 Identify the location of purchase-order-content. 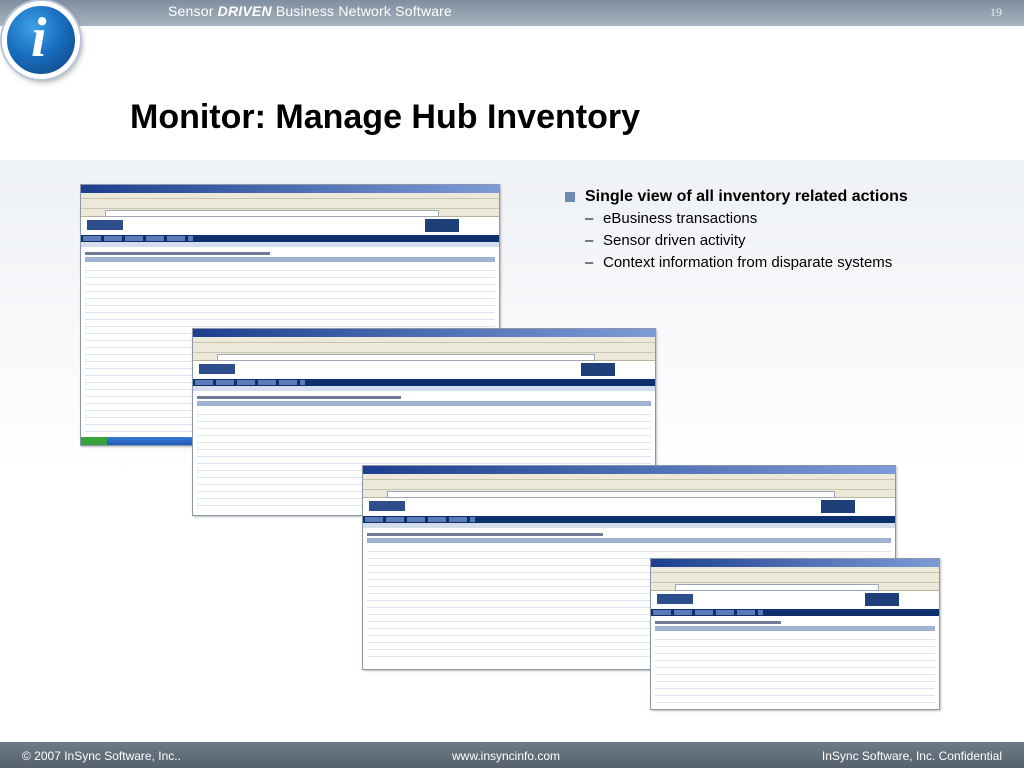
(795, 662).